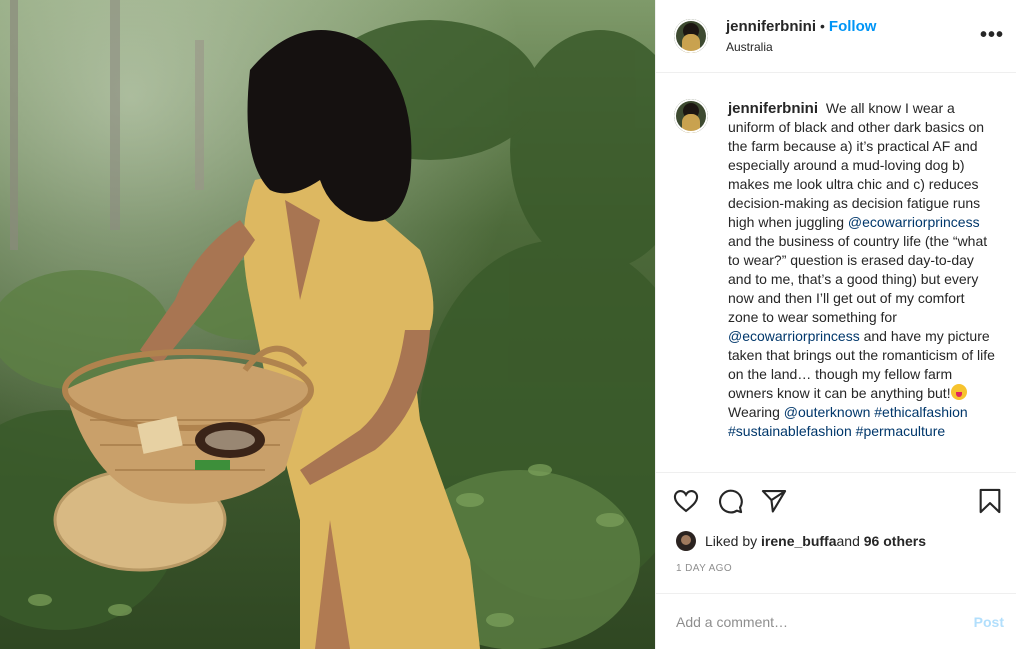 The image size is (1016, 649). Describe the element at coordinates (686, 501) in the screenshot. I see `heart-icon` at that location.